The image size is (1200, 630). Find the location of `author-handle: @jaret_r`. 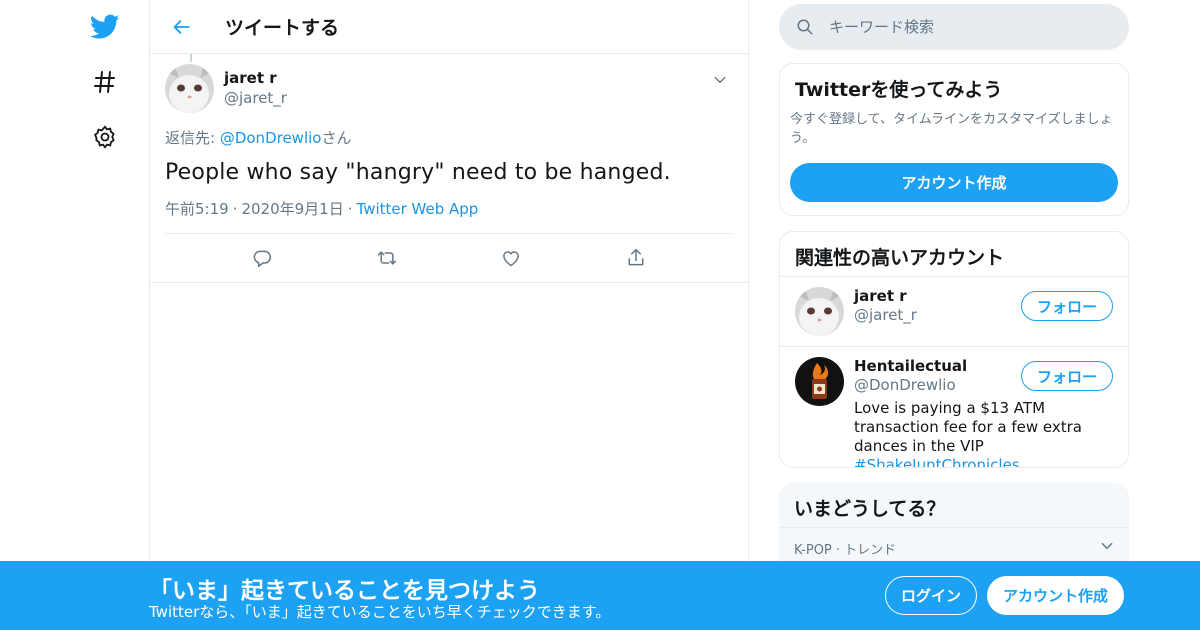

author-handle: @jaret_r is located at coordinates (255, 98).